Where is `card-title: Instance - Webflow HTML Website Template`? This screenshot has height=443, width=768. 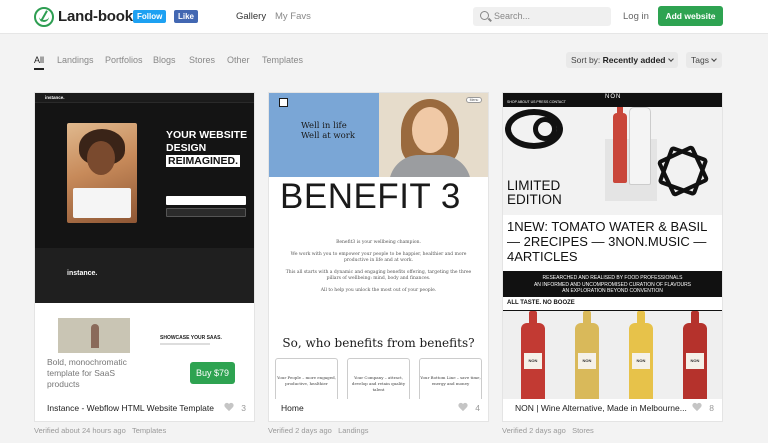
card-title: Instance - Webflow HTML Website Template is located at coordinates (130, 408).